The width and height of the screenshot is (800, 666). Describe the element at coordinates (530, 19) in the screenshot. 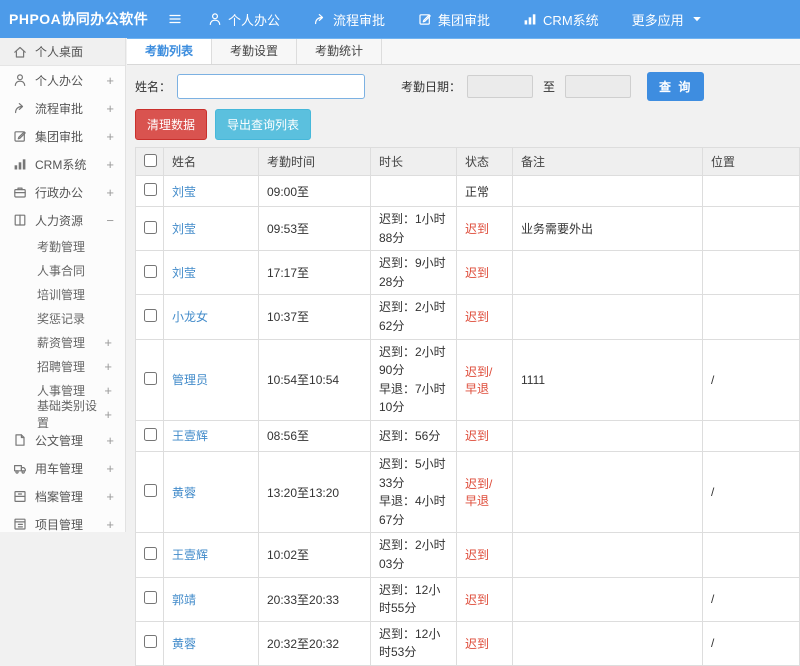

I see `chart-icon` at that location.